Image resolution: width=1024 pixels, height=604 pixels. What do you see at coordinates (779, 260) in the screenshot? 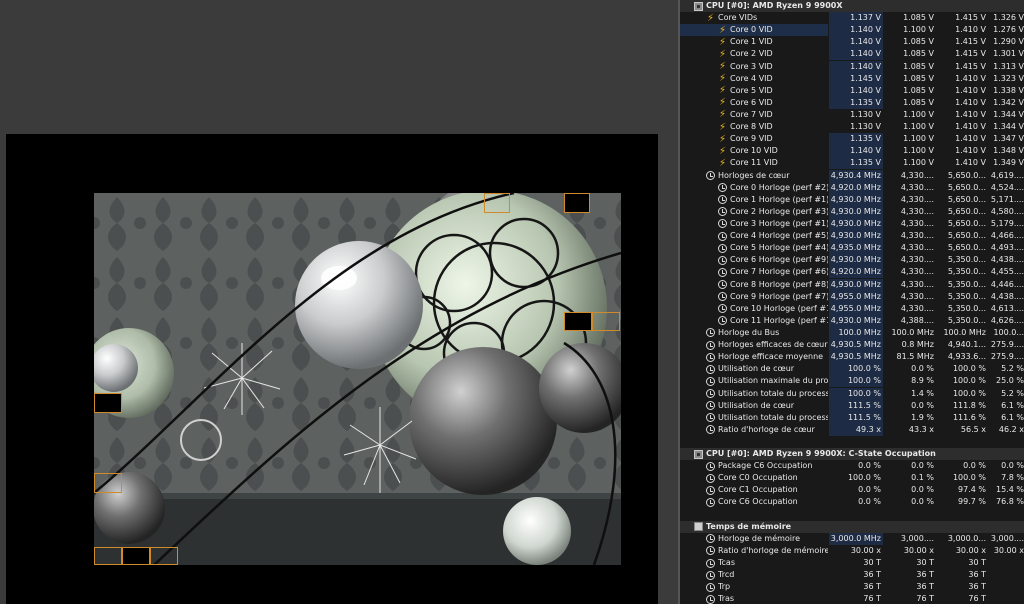
I see `sensor-name: Core 6 Horloge (perf #9)` at bounding box center [779, 260].